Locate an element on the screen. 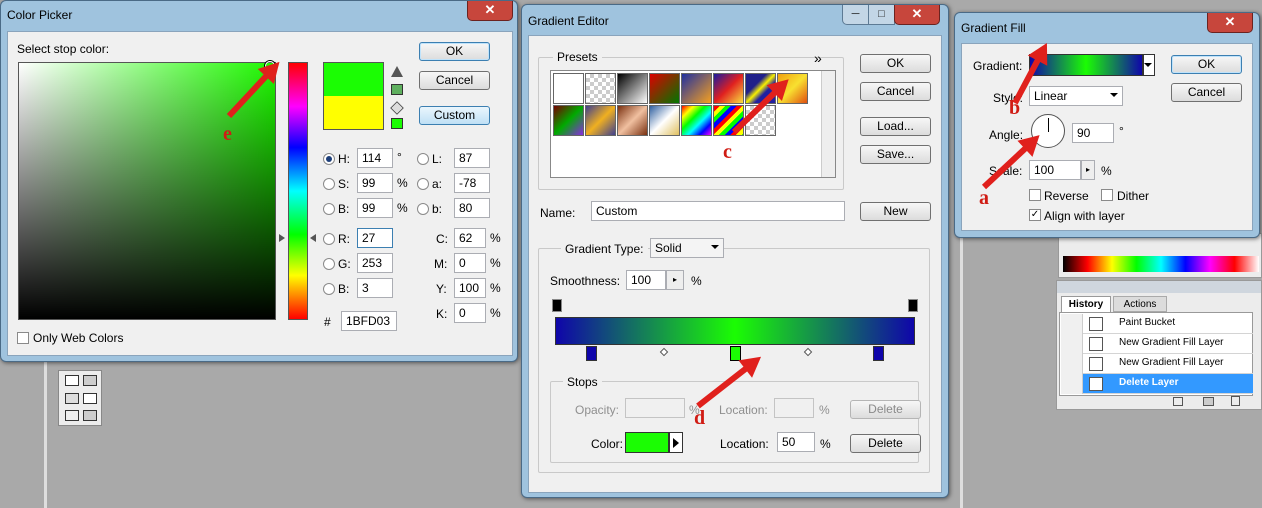 The width and height of the screenshot is (1262, 508). b2-radio is located at coordinates (329, 289).